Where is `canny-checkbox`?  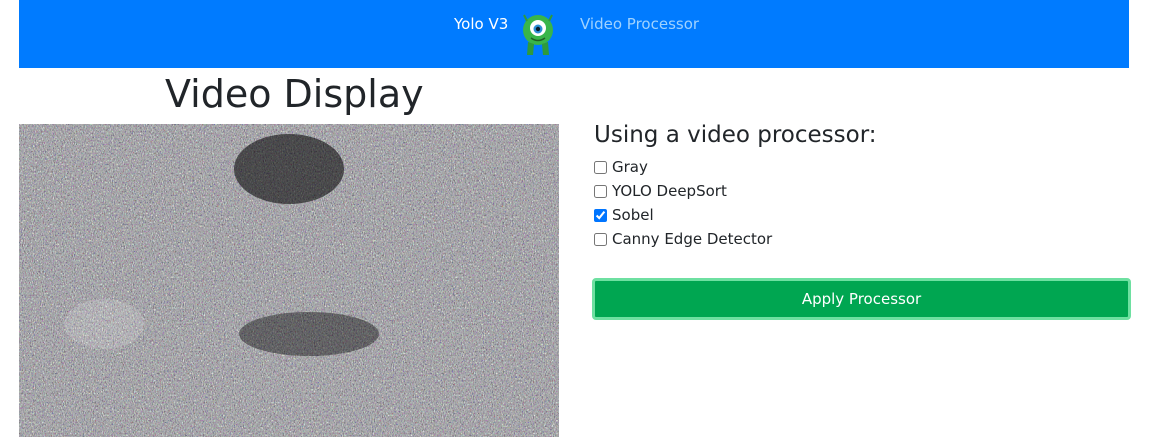
canny-checkbox is located at coordinates (600, 239).